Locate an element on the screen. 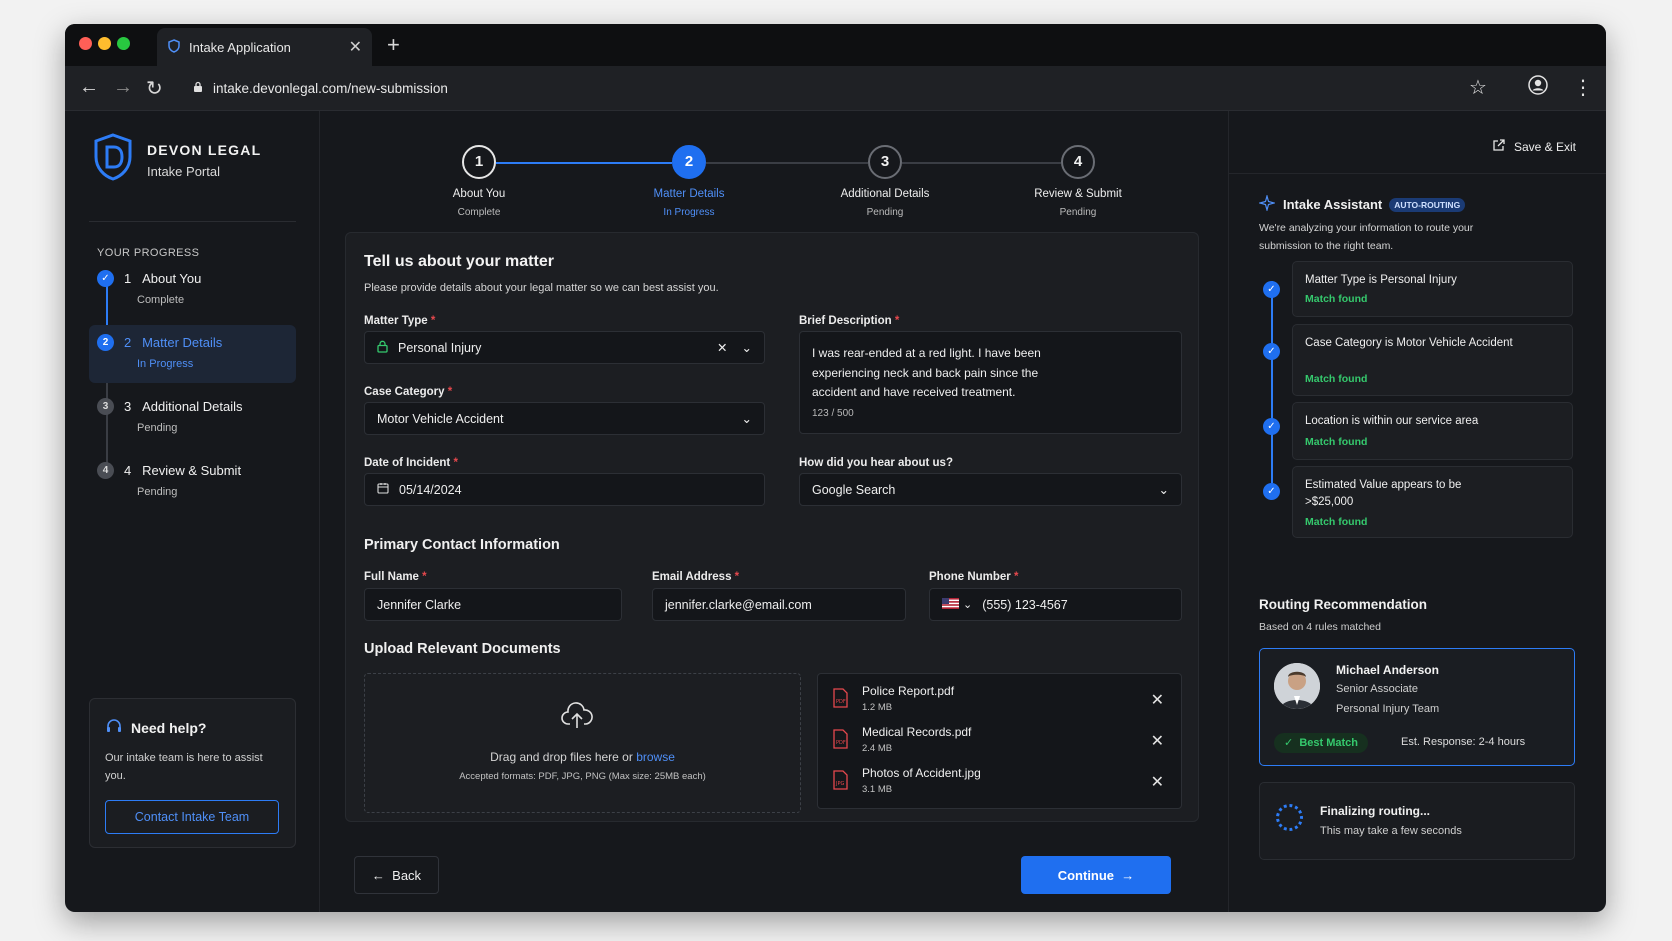 Image resolution: width=1672 pixels, height=941 pixels. dropzone-text: Drag and drop files here or is located at coordinates (561, 757).